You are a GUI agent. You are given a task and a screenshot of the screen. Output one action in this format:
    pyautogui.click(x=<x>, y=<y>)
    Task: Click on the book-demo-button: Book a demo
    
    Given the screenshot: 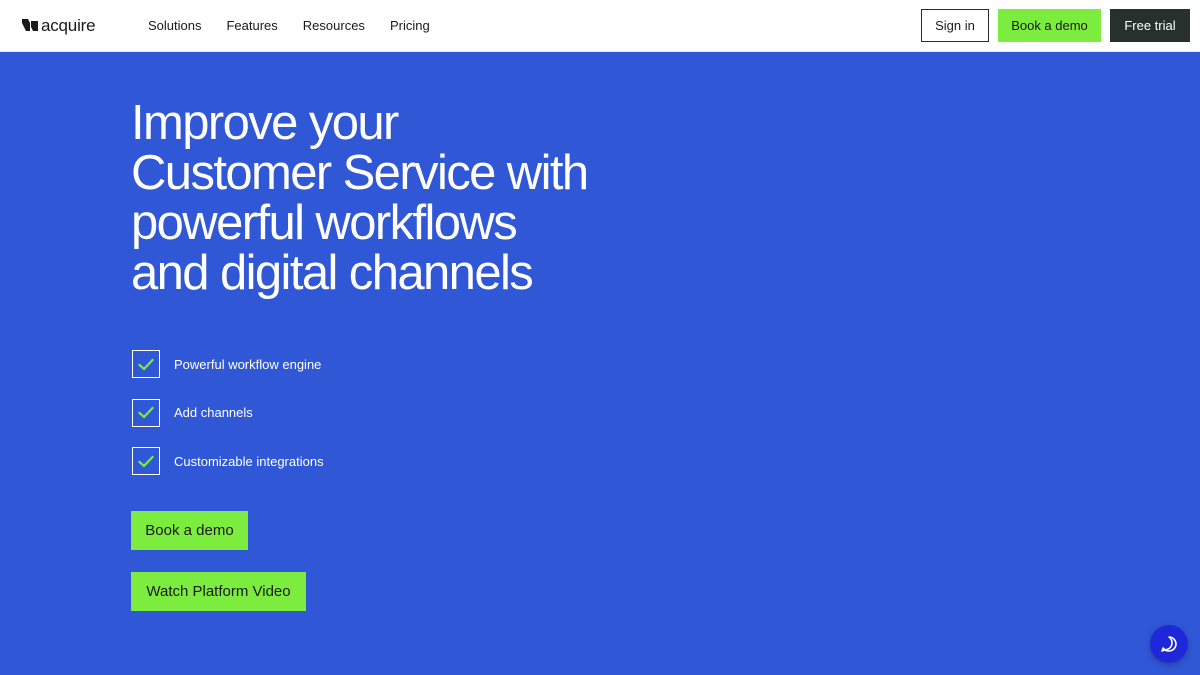 What is the action you would take?
    pyautogui.click(x=189, y=530)
    